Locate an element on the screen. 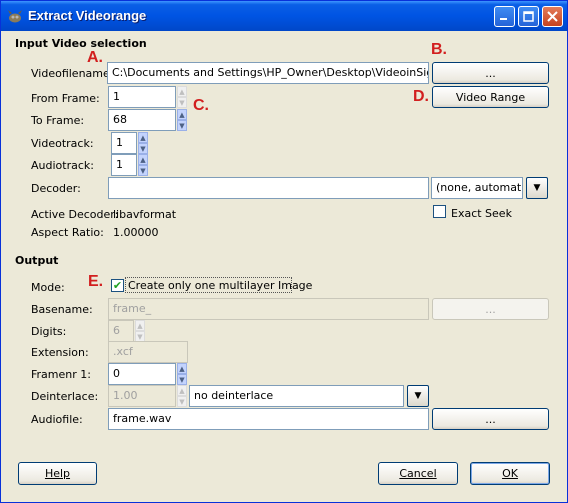  close-button is located at coordinates (552, 16).